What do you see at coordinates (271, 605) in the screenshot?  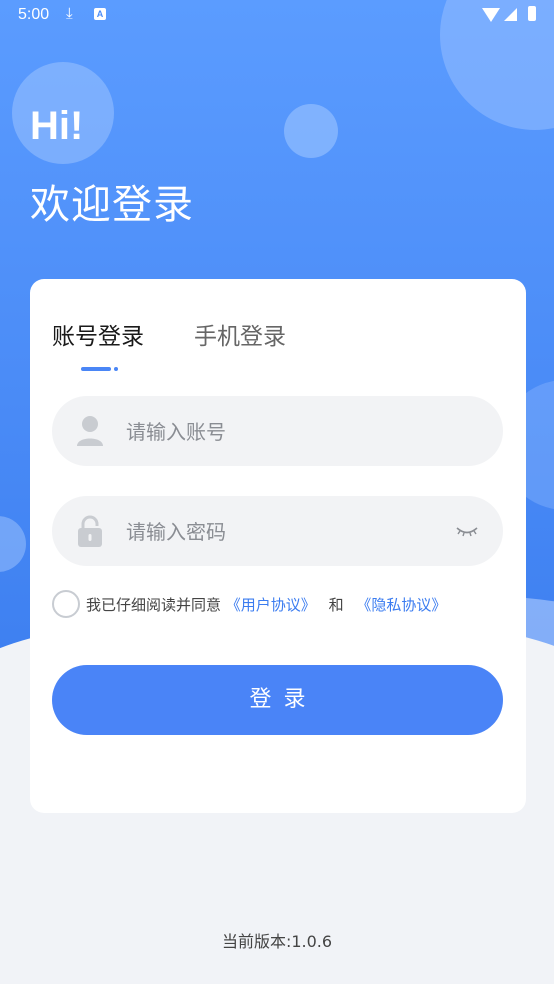 I see `user-agreement-link: 《用户协议》` at bounding box center [271, 605].